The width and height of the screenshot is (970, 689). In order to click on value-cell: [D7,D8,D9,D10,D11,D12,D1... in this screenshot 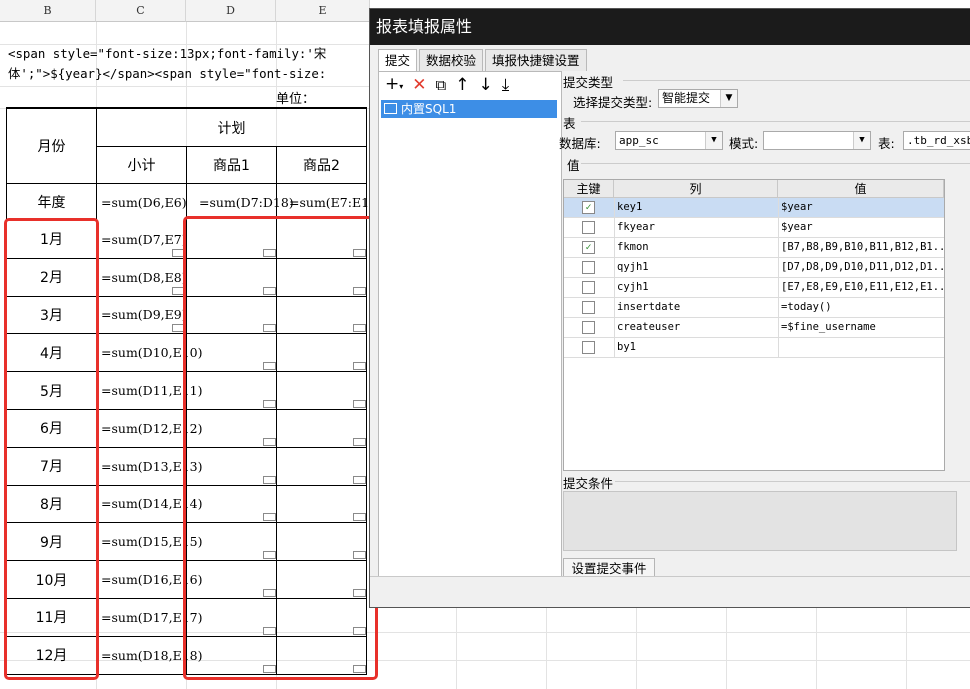, I will do `click(861, 268)`.